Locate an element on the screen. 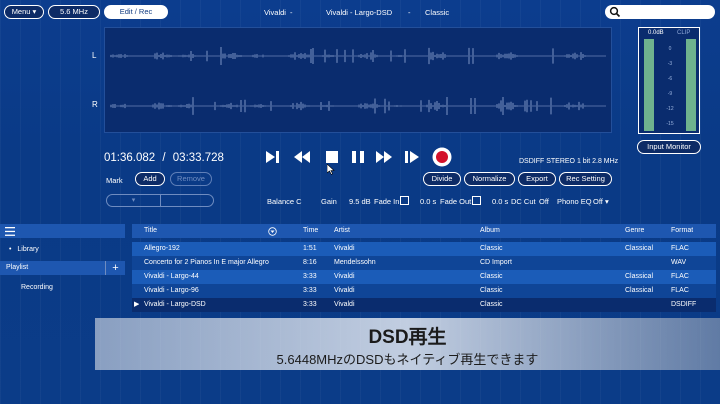  play-from-start-button is located at coordinates (273, 157).